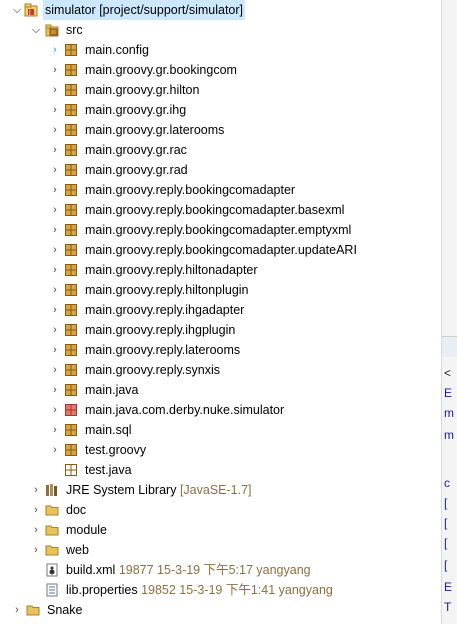 The width and height of the screenshot is (457, 624). I want to click on project-folder-icon, so click(33, 610).